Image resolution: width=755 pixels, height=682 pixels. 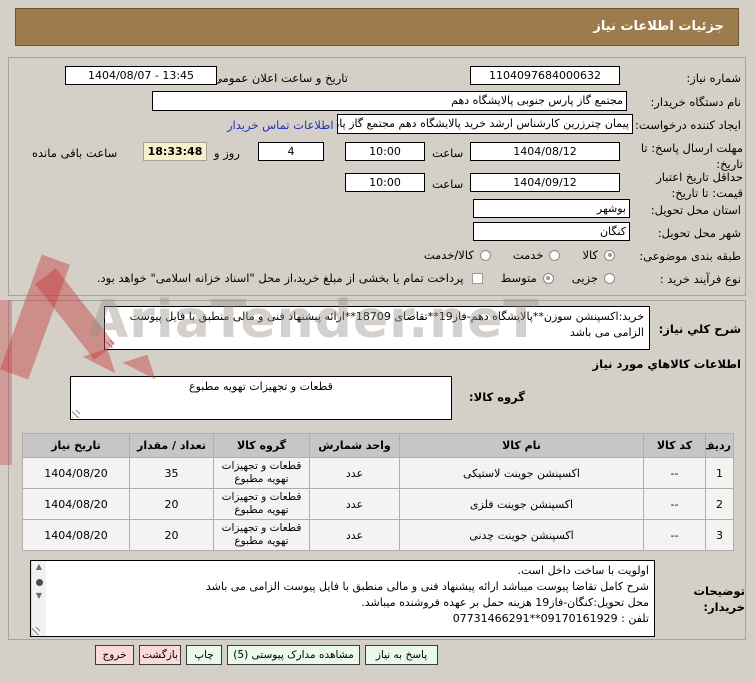 I want to click on notes-scrollbar: ▲ ▼, so click(x=38, y=598).